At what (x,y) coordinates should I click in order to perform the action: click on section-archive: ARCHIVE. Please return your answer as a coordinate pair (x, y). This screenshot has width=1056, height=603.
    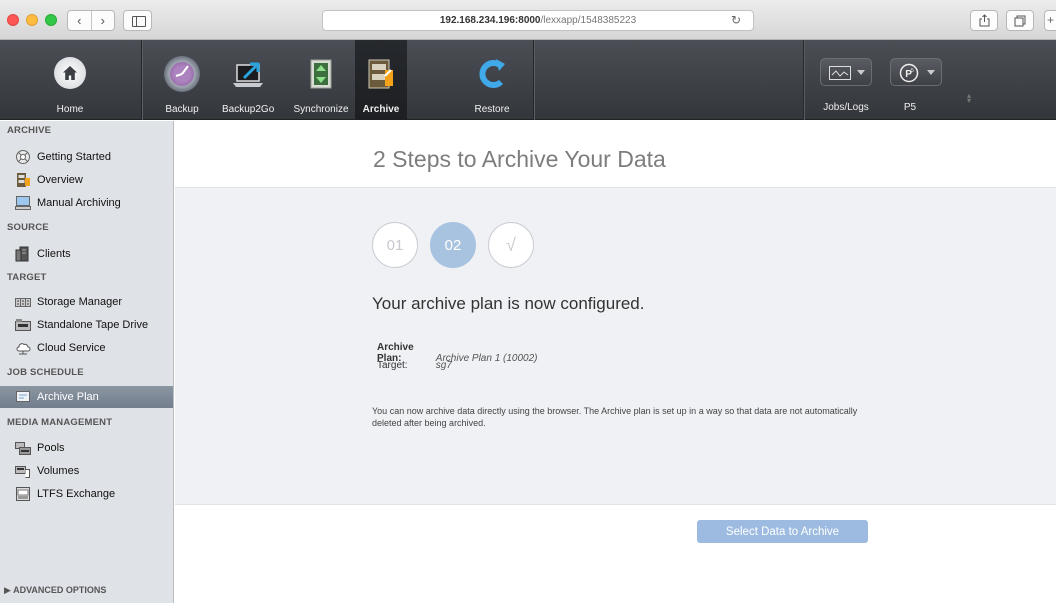
    Looking at the image, I should click on (29, 130).